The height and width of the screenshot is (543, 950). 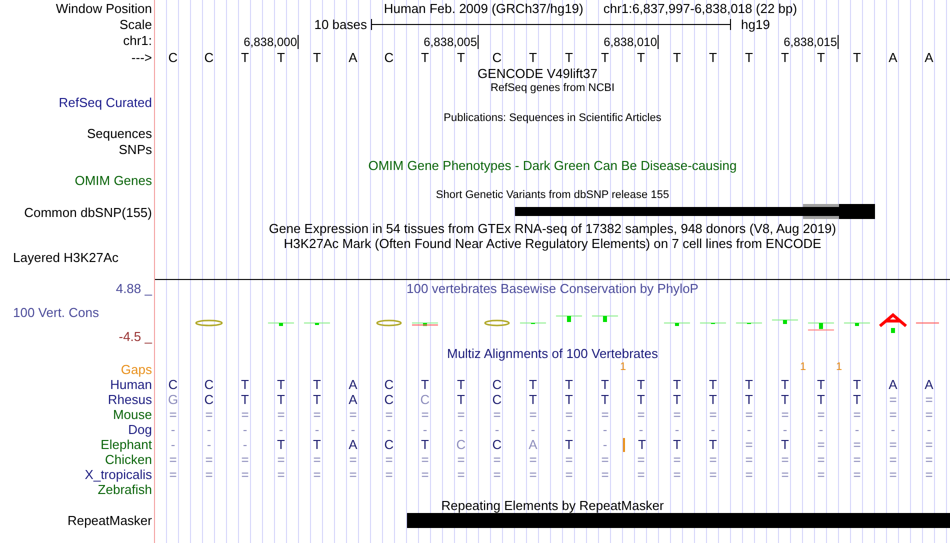 What do you see at coordinates (552, 288) in the screenshot?
I see `track-title: 100 vertebrates Basewise Conservation by PhyloP` at bounding box center [552, 288].